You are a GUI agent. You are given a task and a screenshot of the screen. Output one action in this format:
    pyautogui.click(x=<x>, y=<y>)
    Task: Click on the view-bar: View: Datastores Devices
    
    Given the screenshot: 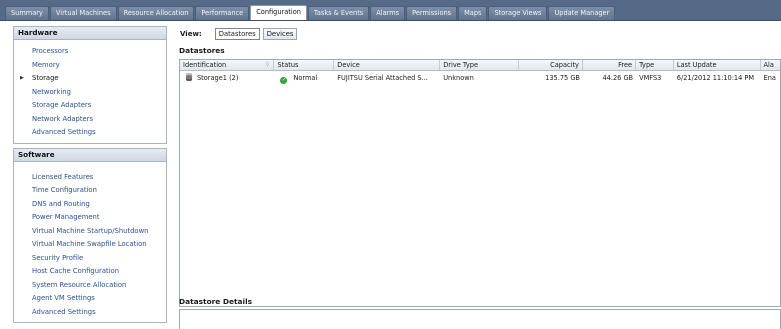 What is the action you would take?
    pyautogui.click(x=480, y=33)
    